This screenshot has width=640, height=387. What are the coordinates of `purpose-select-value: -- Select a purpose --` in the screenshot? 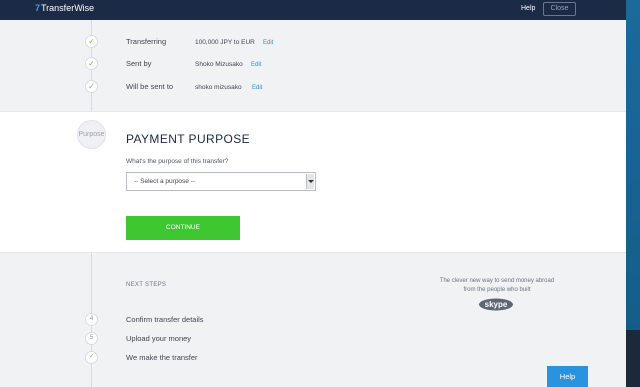 It's located at (165, 181).